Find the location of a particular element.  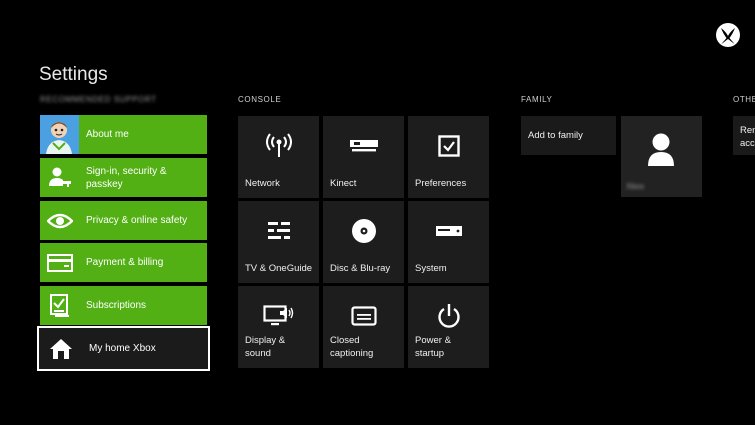

home-icon is located at coordinates (60, 348).